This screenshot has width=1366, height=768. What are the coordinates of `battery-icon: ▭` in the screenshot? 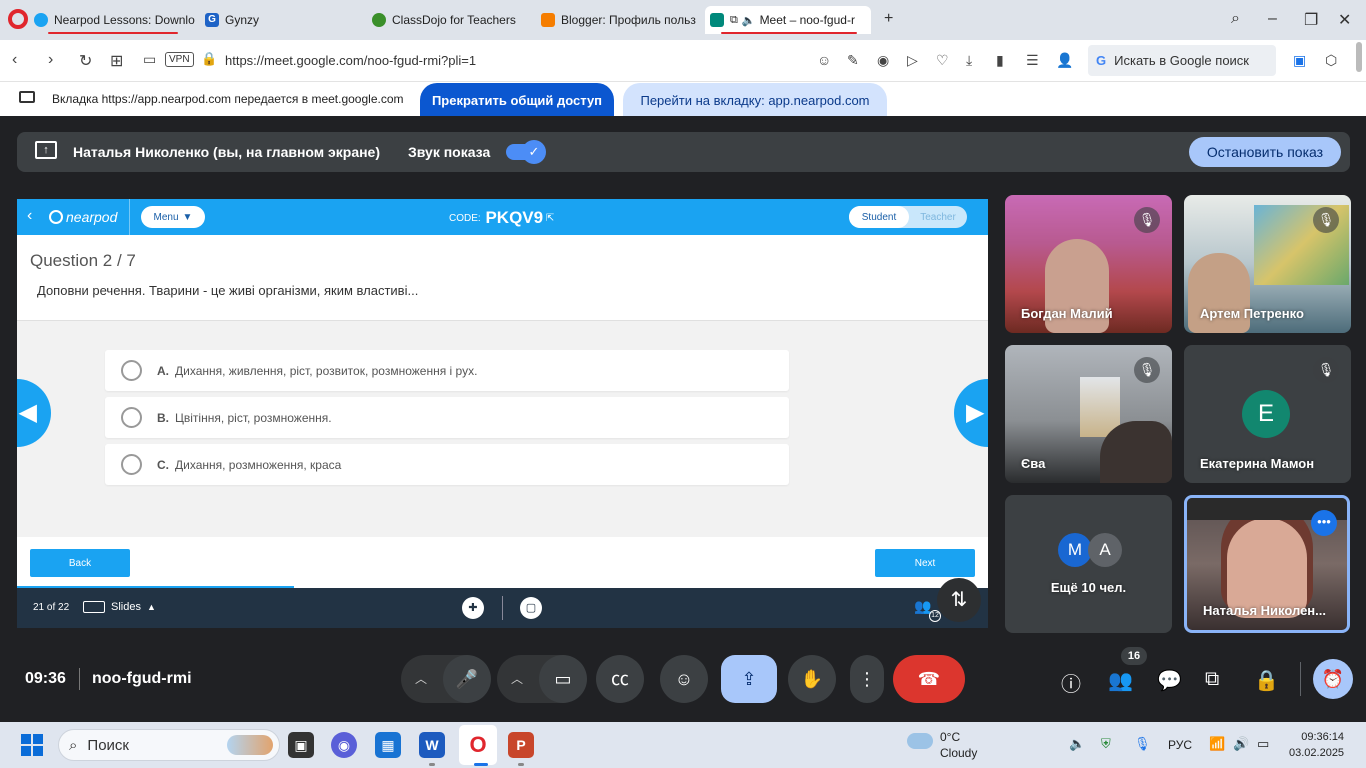 It's located at (1263, 744).